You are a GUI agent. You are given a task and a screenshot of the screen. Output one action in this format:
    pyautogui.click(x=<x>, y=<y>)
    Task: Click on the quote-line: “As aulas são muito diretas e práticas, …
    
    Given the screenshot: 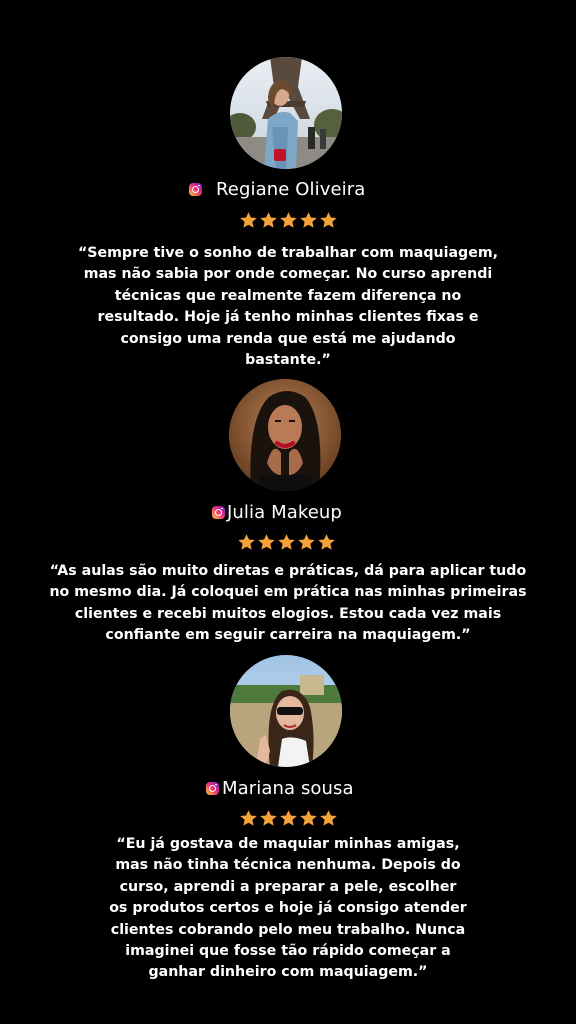 What is the action you would take?
    pyautogui.click(x=288, y=571)
    